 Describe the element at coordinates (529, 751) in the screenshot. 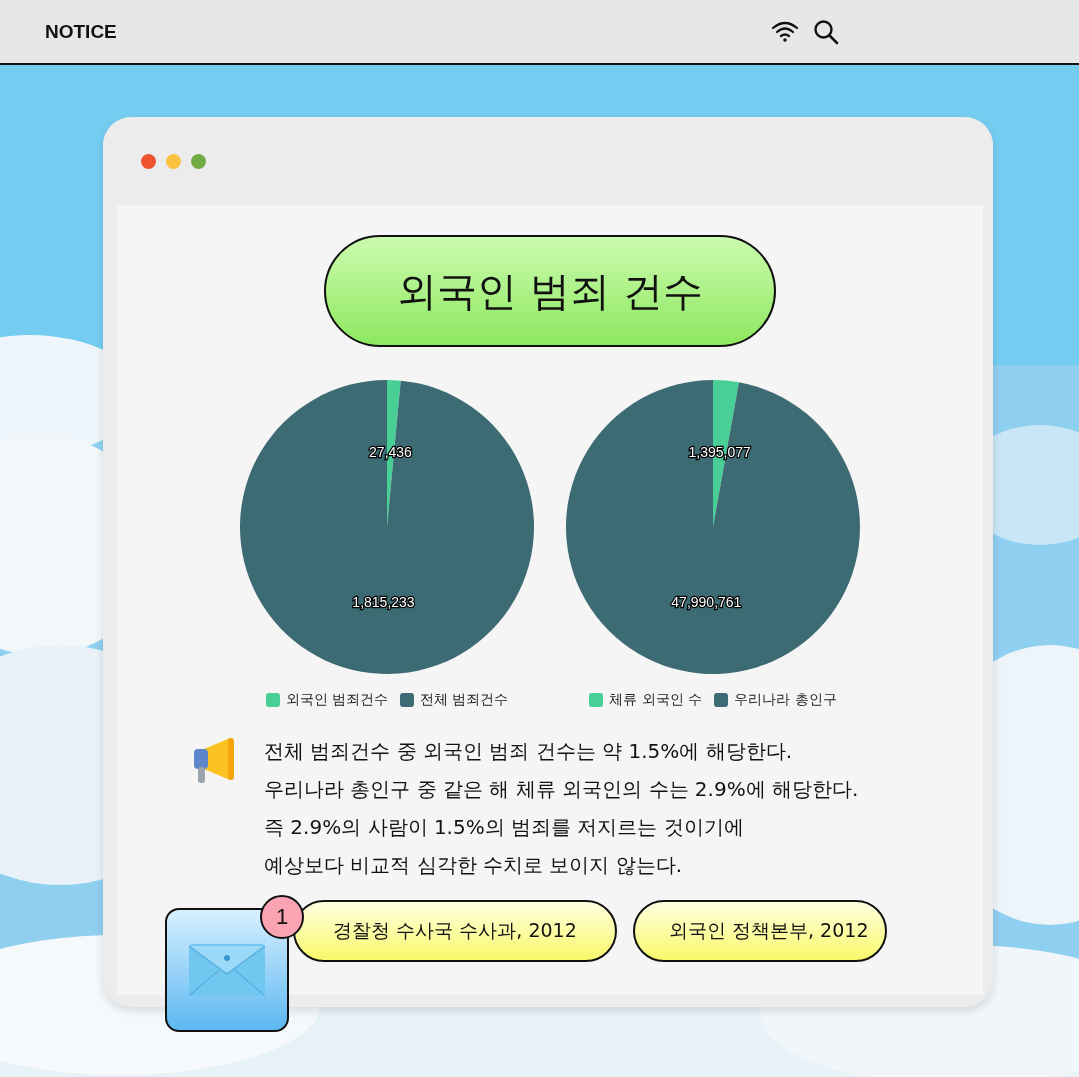

I see `notice-text: 전체 범죄건수 중 외국인 범죄 건수는 약 1.5%에 해당한다.` at that location.